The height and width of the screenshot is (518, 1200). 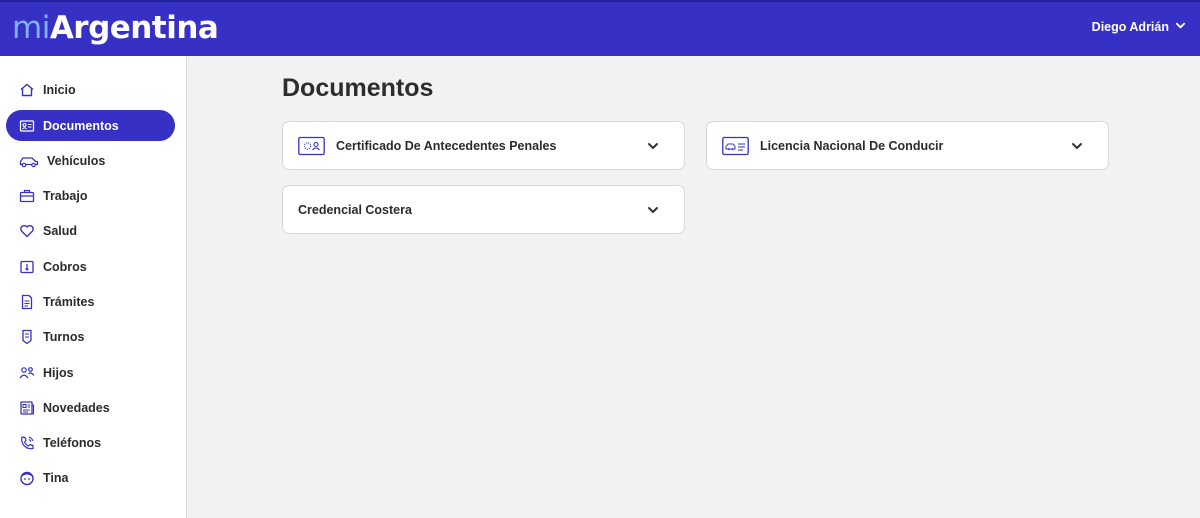 I want to click on heart-icon, so click(x=27, y=231).